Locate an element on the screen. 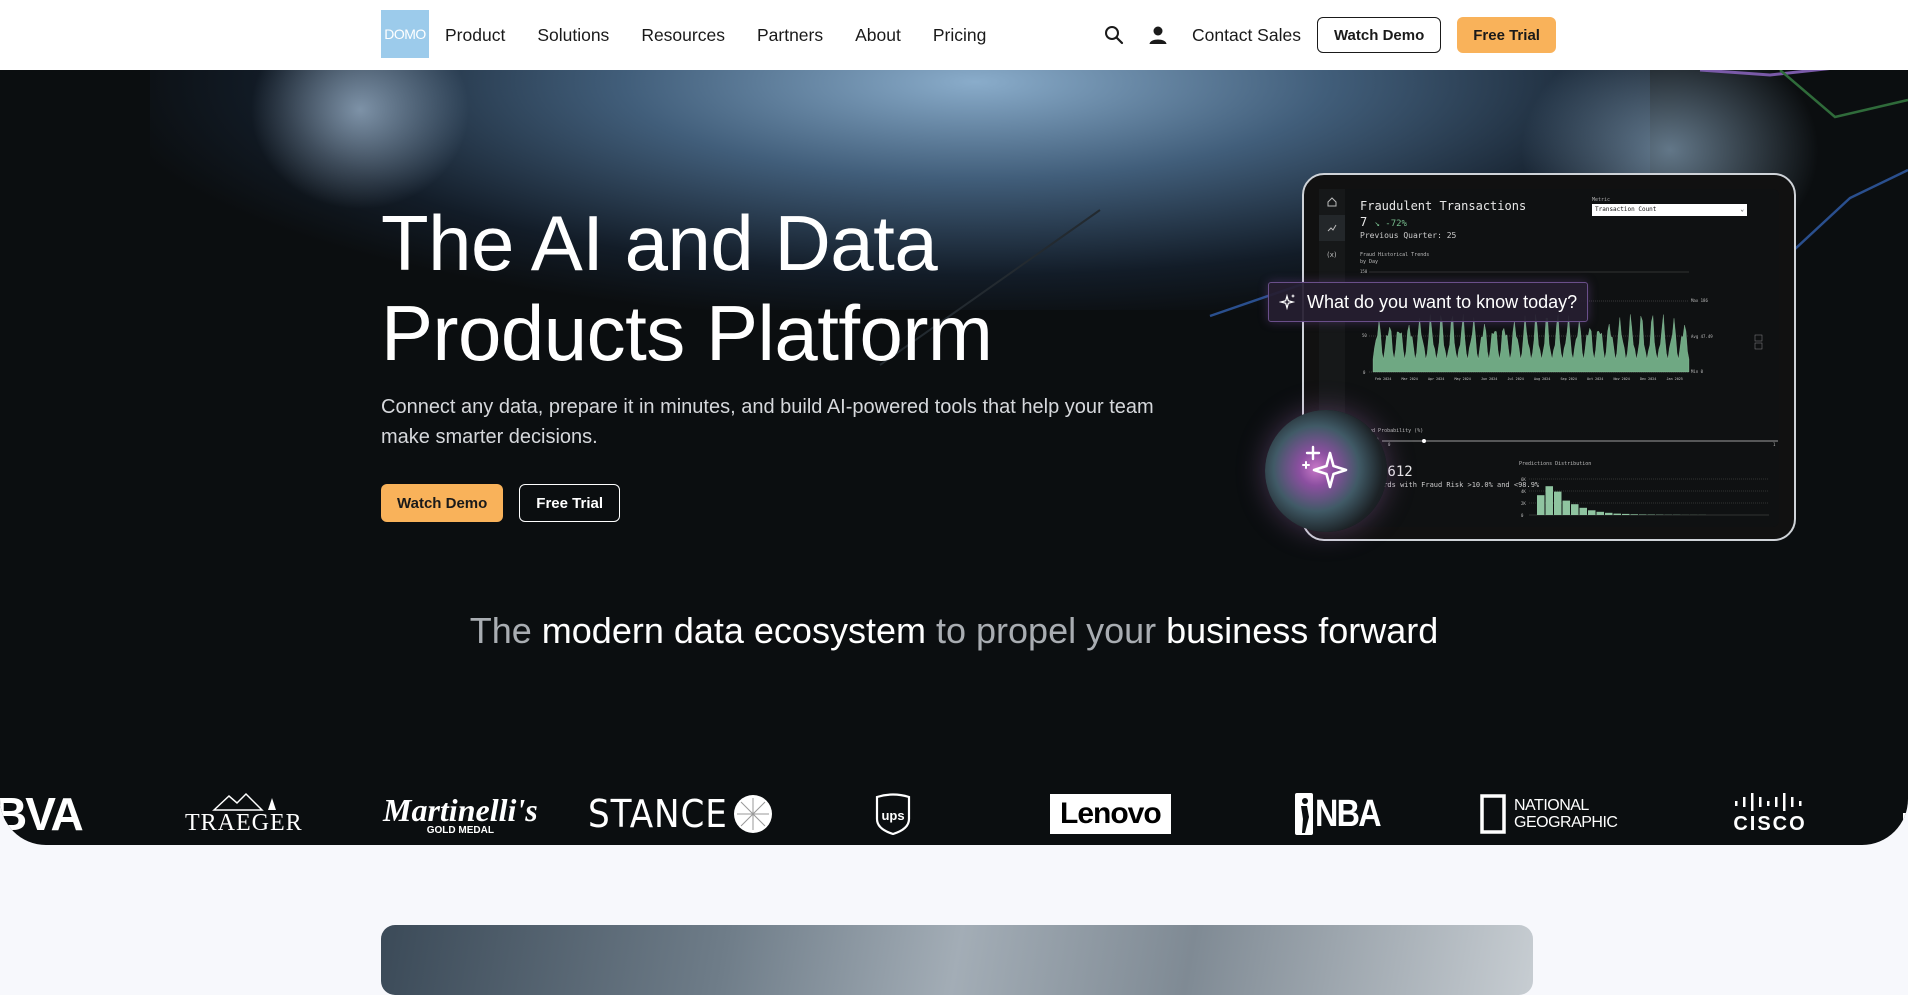  zoom-out-button is located at coordinates (1758, 346).